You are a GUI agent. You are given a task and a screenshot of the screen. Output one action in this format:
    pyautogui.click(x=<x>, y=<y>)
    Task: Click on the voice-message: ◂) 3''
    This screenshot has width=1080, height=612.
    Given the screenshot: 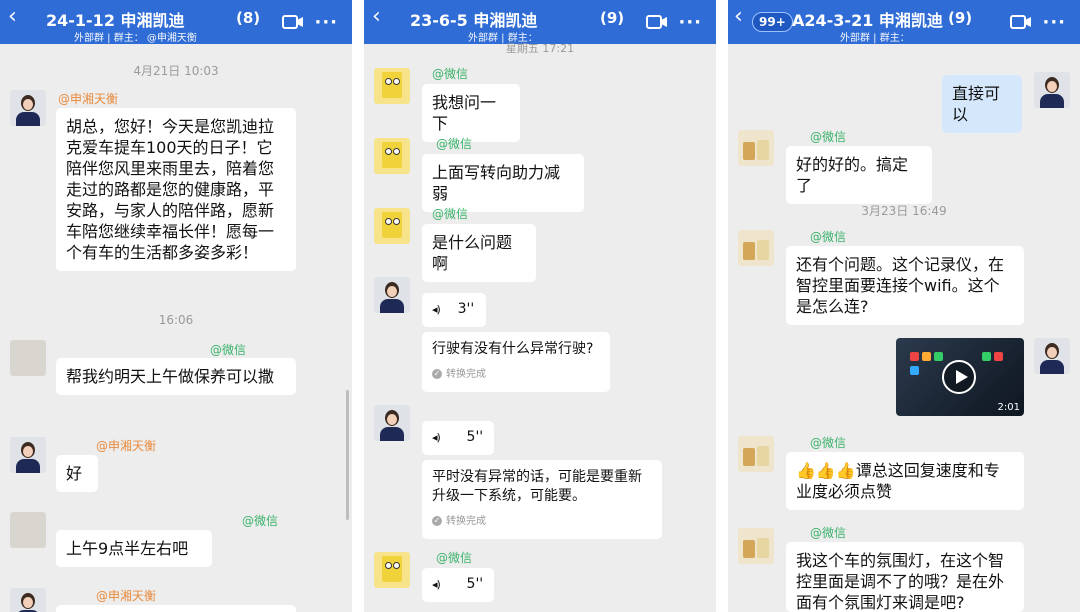 What is the action you would take?
    pyautogui.click(x=454, y=310)
    